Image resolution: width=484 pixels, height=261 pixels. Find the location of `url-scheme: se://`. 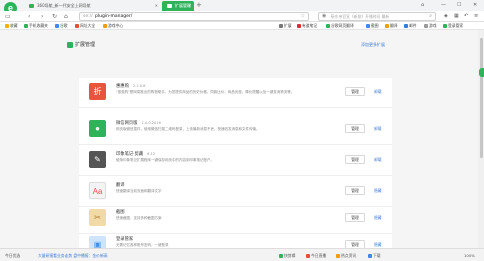

url-scheme: se:// is located at coordinates (88, 16).